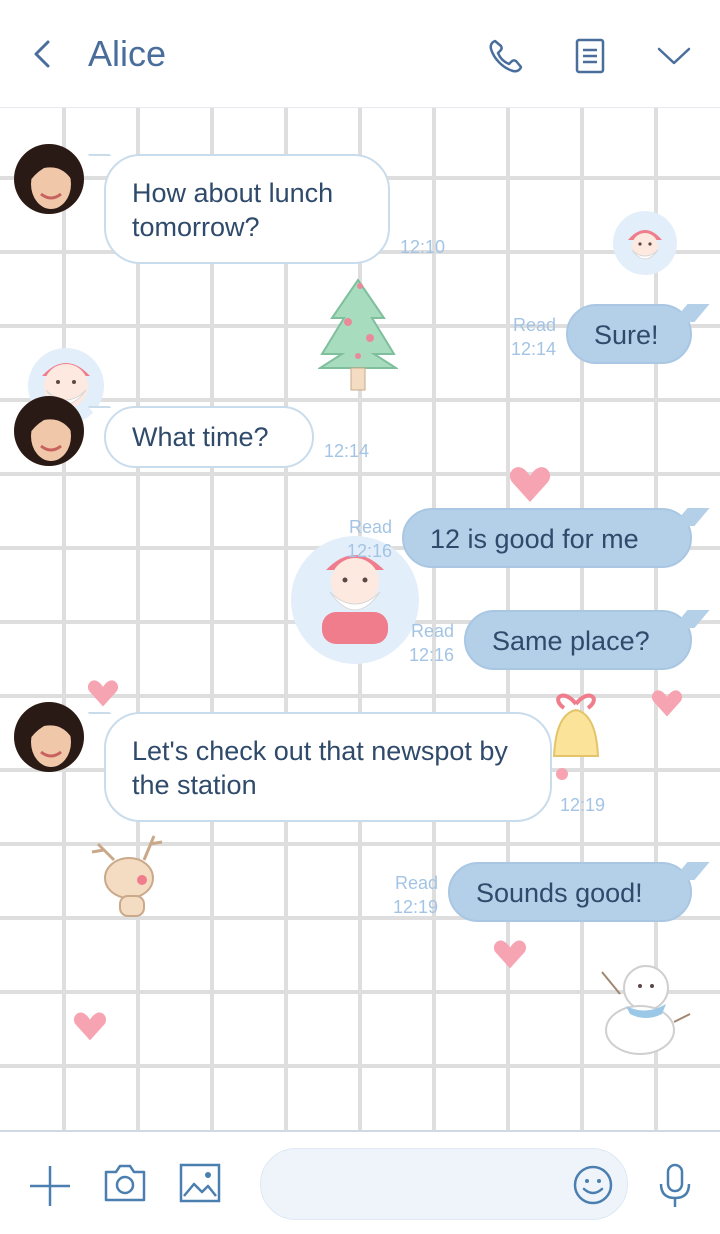 This screenshot has width=720, height=1234. What do you see at coordinates (674, 56) in the screenshot?
I see `chevron-down-icon` at bounding box center [674, 56].